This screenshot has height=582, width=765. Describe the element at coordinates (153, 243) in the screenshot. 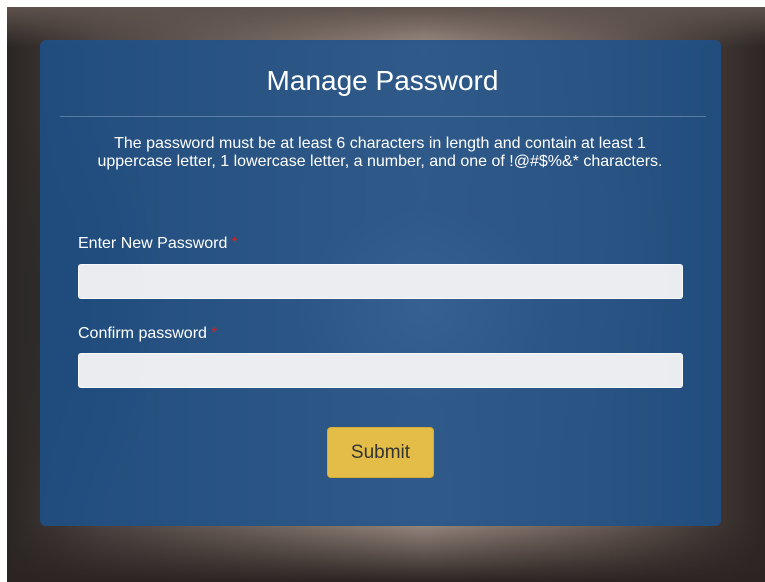

I see `new-password-label-text: Enter New Password` at that location.